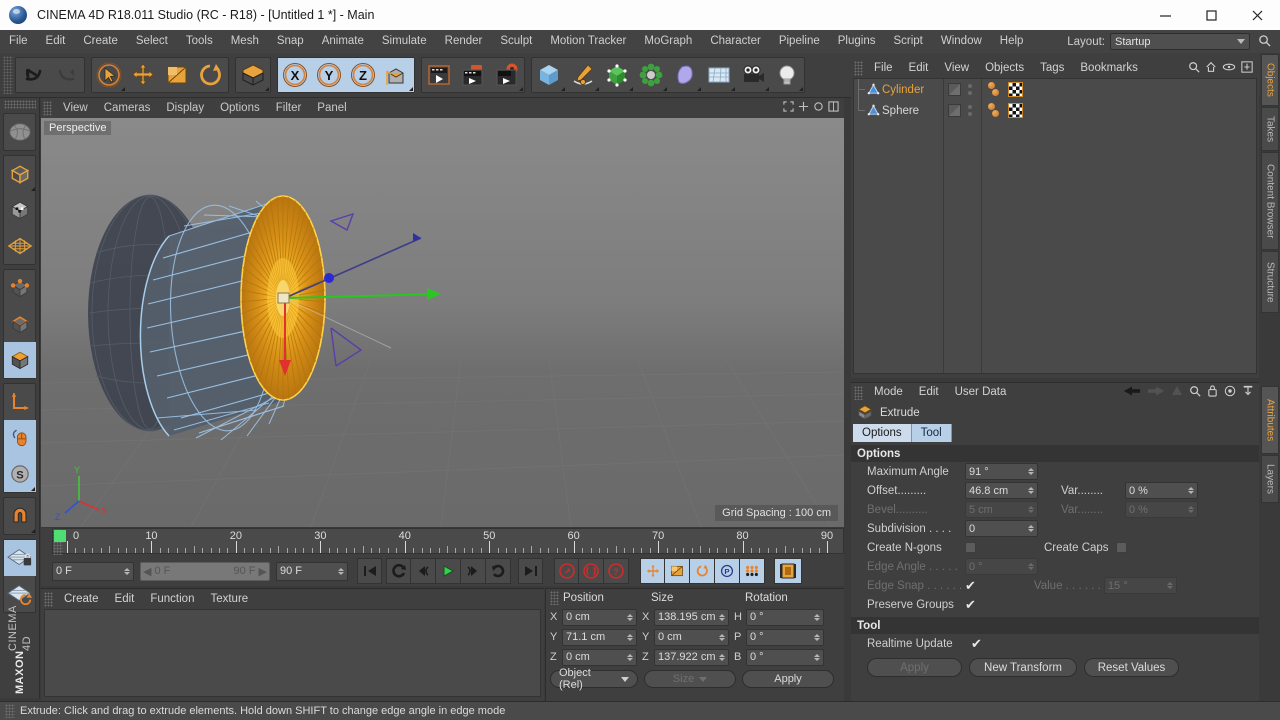  What do you see at coordinates (1031, 566) in the screenshot?
I see `spinner-edge-angle` at bounding box center [1031, 566].